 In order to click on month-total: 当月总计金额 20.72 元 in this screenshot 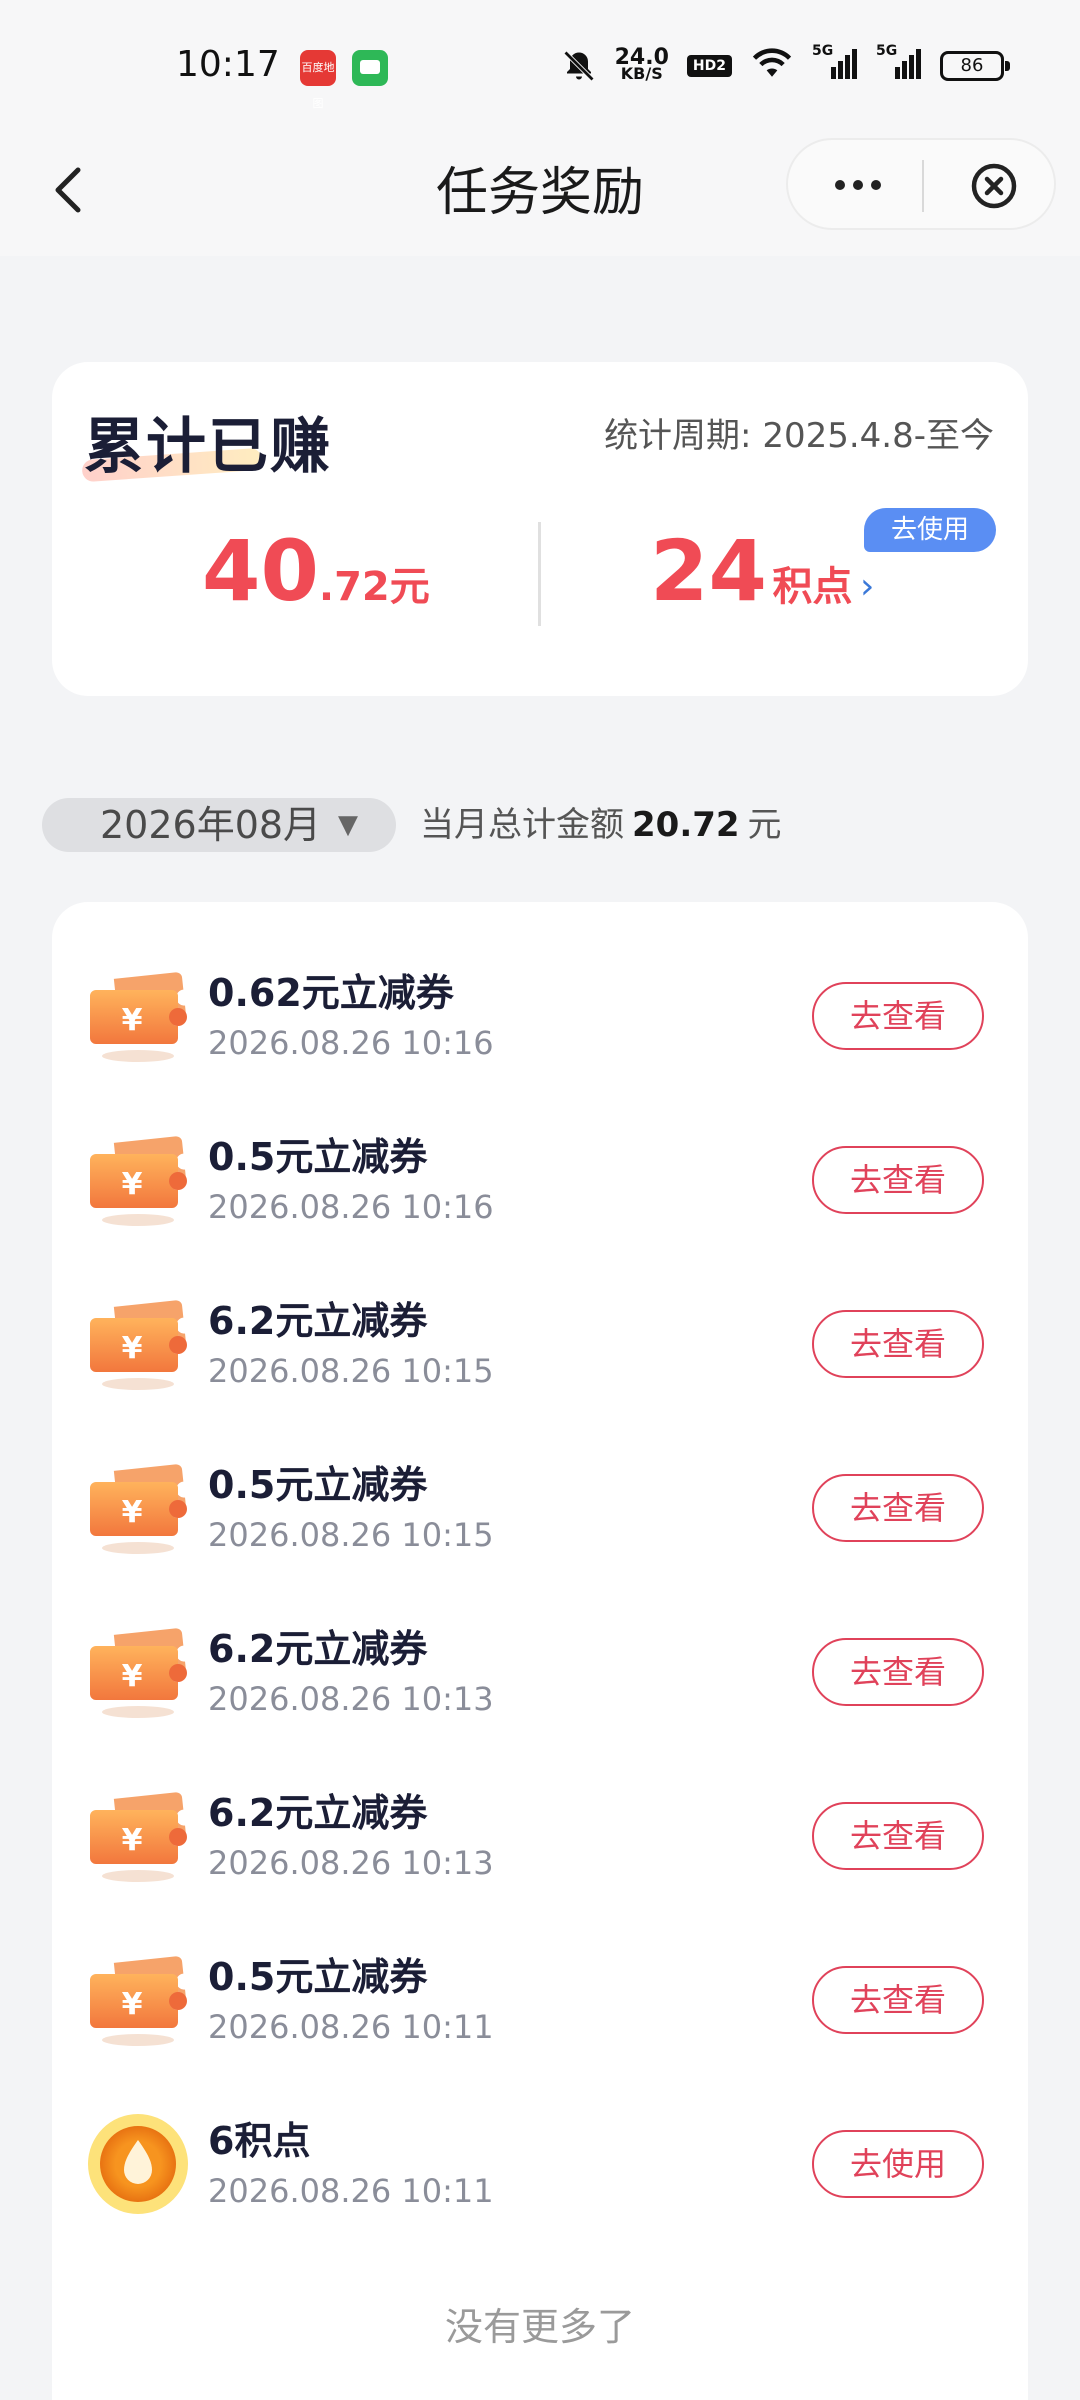, I will do `click(601, 825)`.